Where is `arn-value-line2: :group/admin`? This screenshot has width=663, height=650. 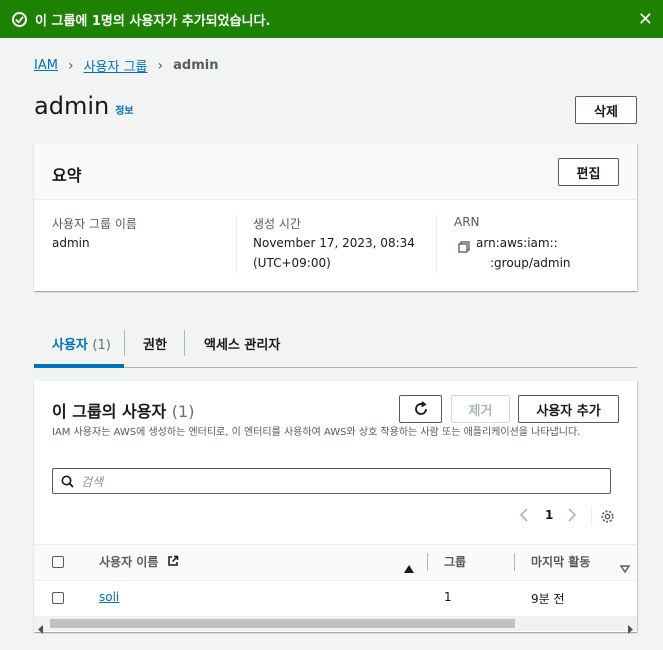 arn-value-line2: :group/admin is located at coordinates (530, 263).